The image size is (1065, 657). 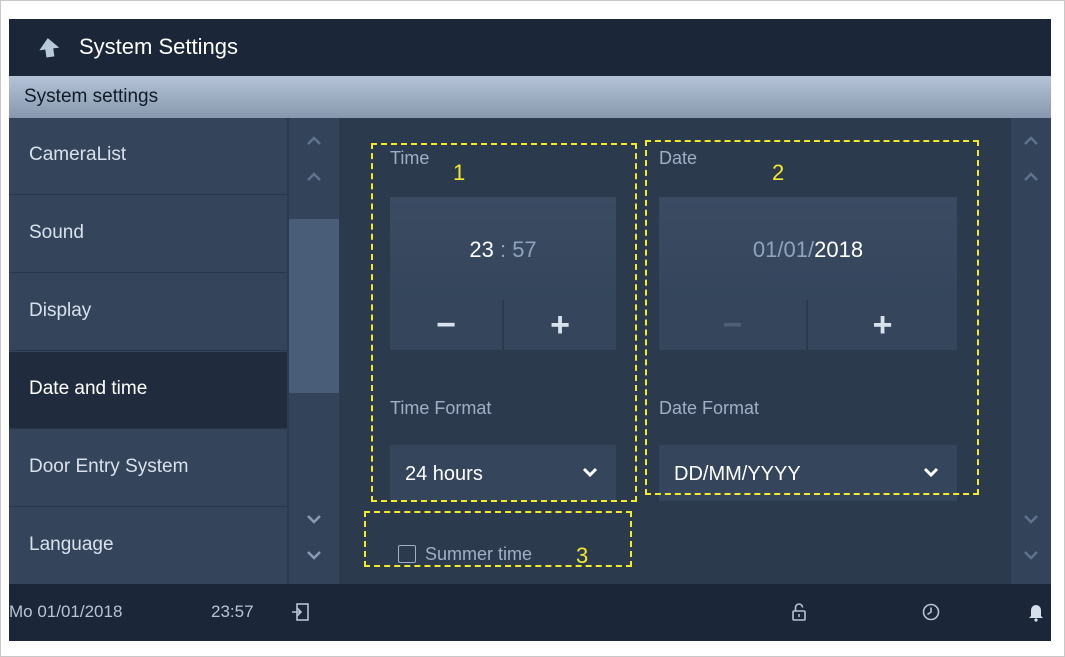 What do you see at coordinates (504, 322) in the screenshot?
I see `annotation-box-time` at bounding box center [504, 322].